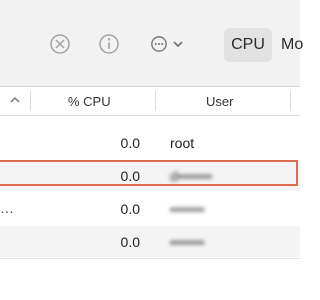 The image size is (320, 300). I want to click on chevron-down-icon, so click(178, 44).